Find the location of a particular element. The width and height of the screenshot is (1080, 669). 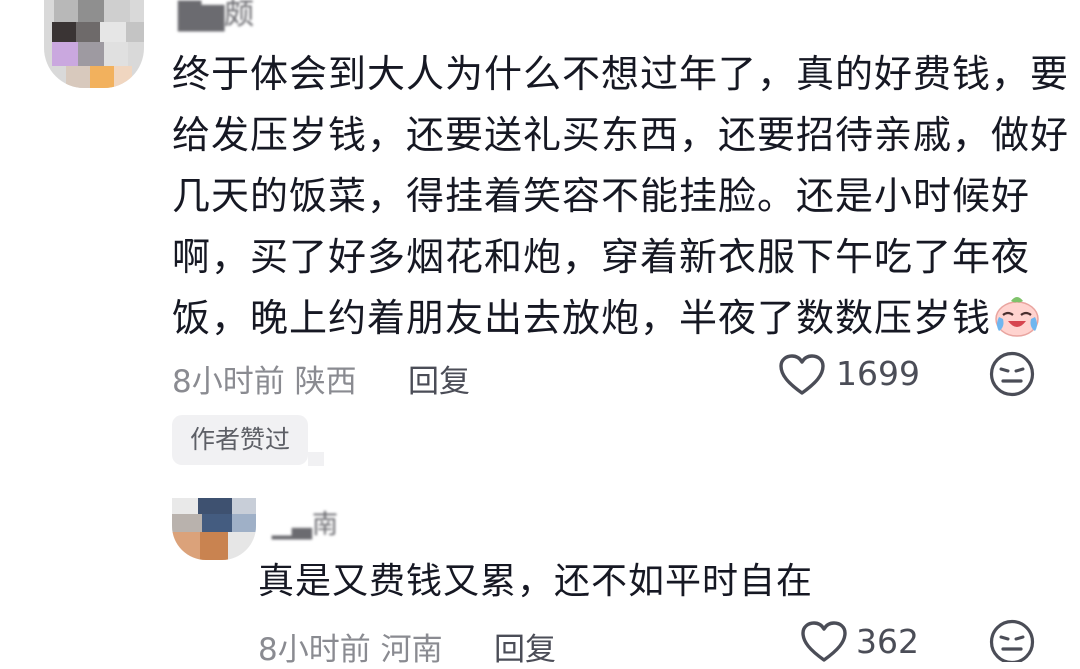

crying-laughing-emoji-icon is located at coordinates (1017, 317).